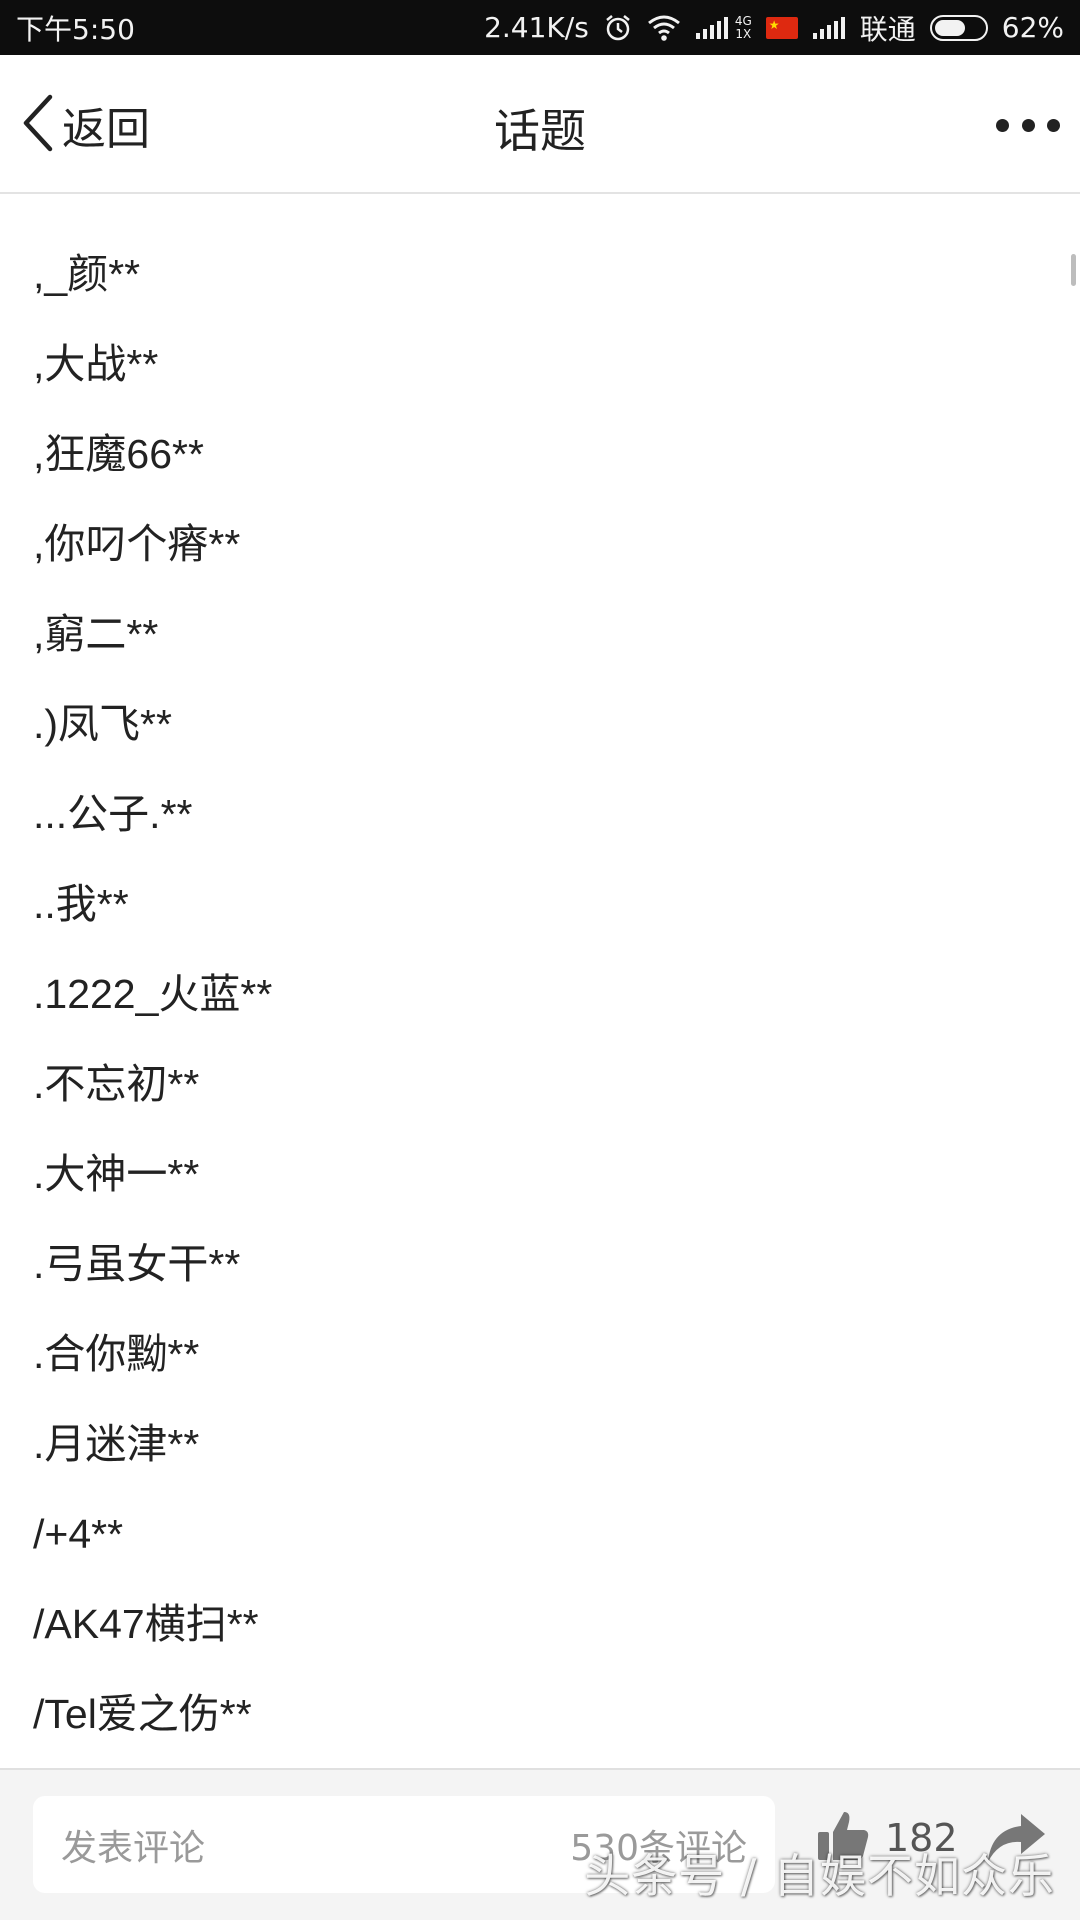  I want to click on nav-bar: 返回 话题, so click(540, 124).